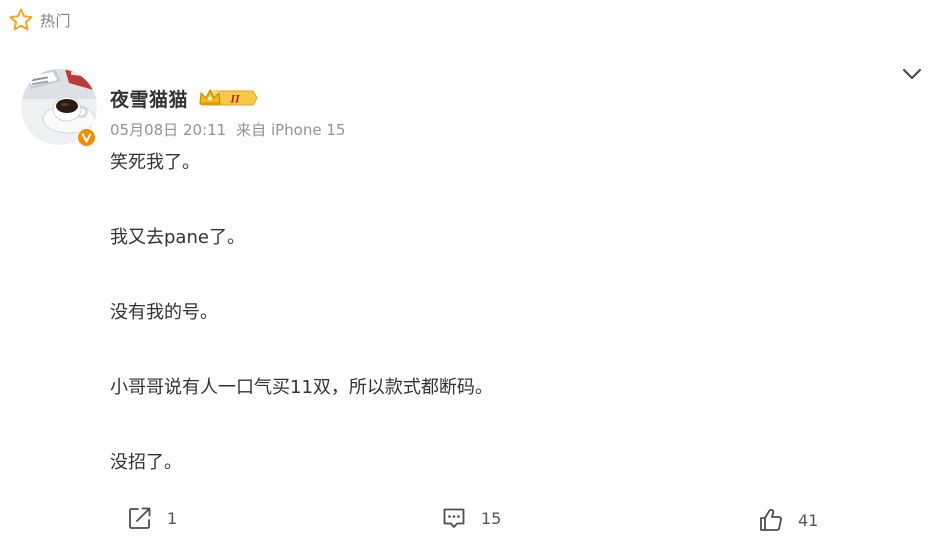  I want to click on star-outline-icon, so click(21, 19).